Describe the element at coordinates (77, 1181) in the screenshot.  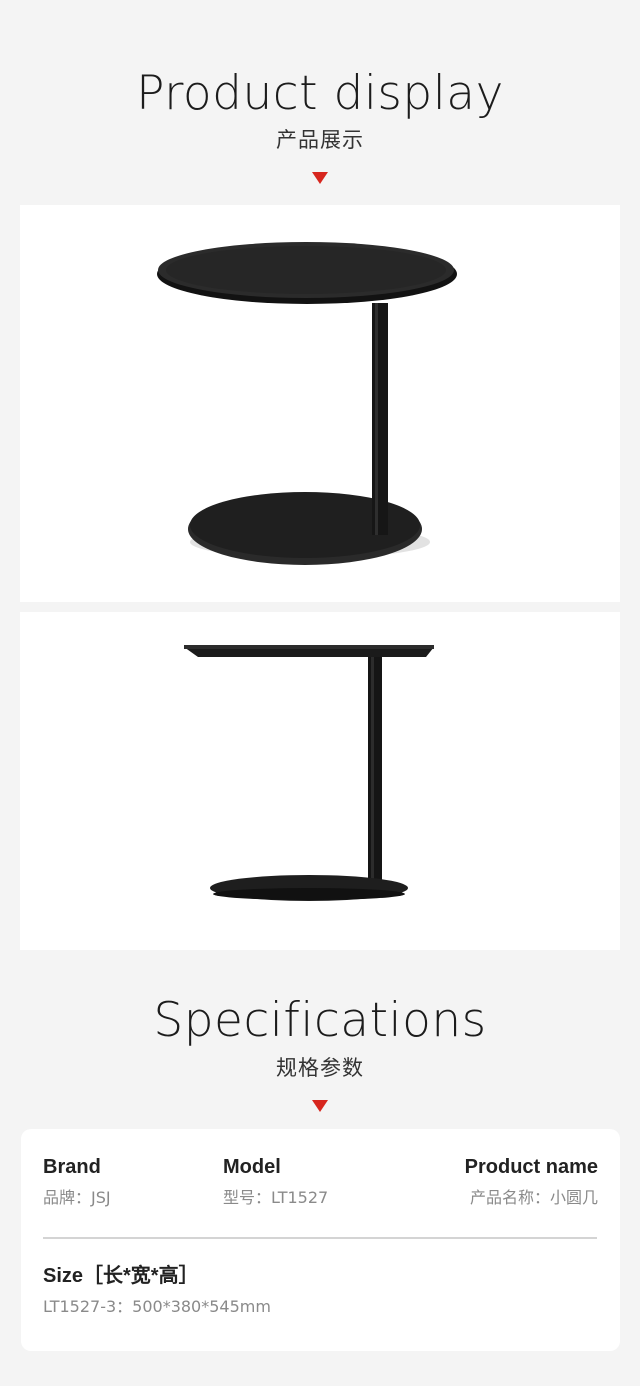
I see `spec-brand: Brand 品牌：JSJ` at that location.